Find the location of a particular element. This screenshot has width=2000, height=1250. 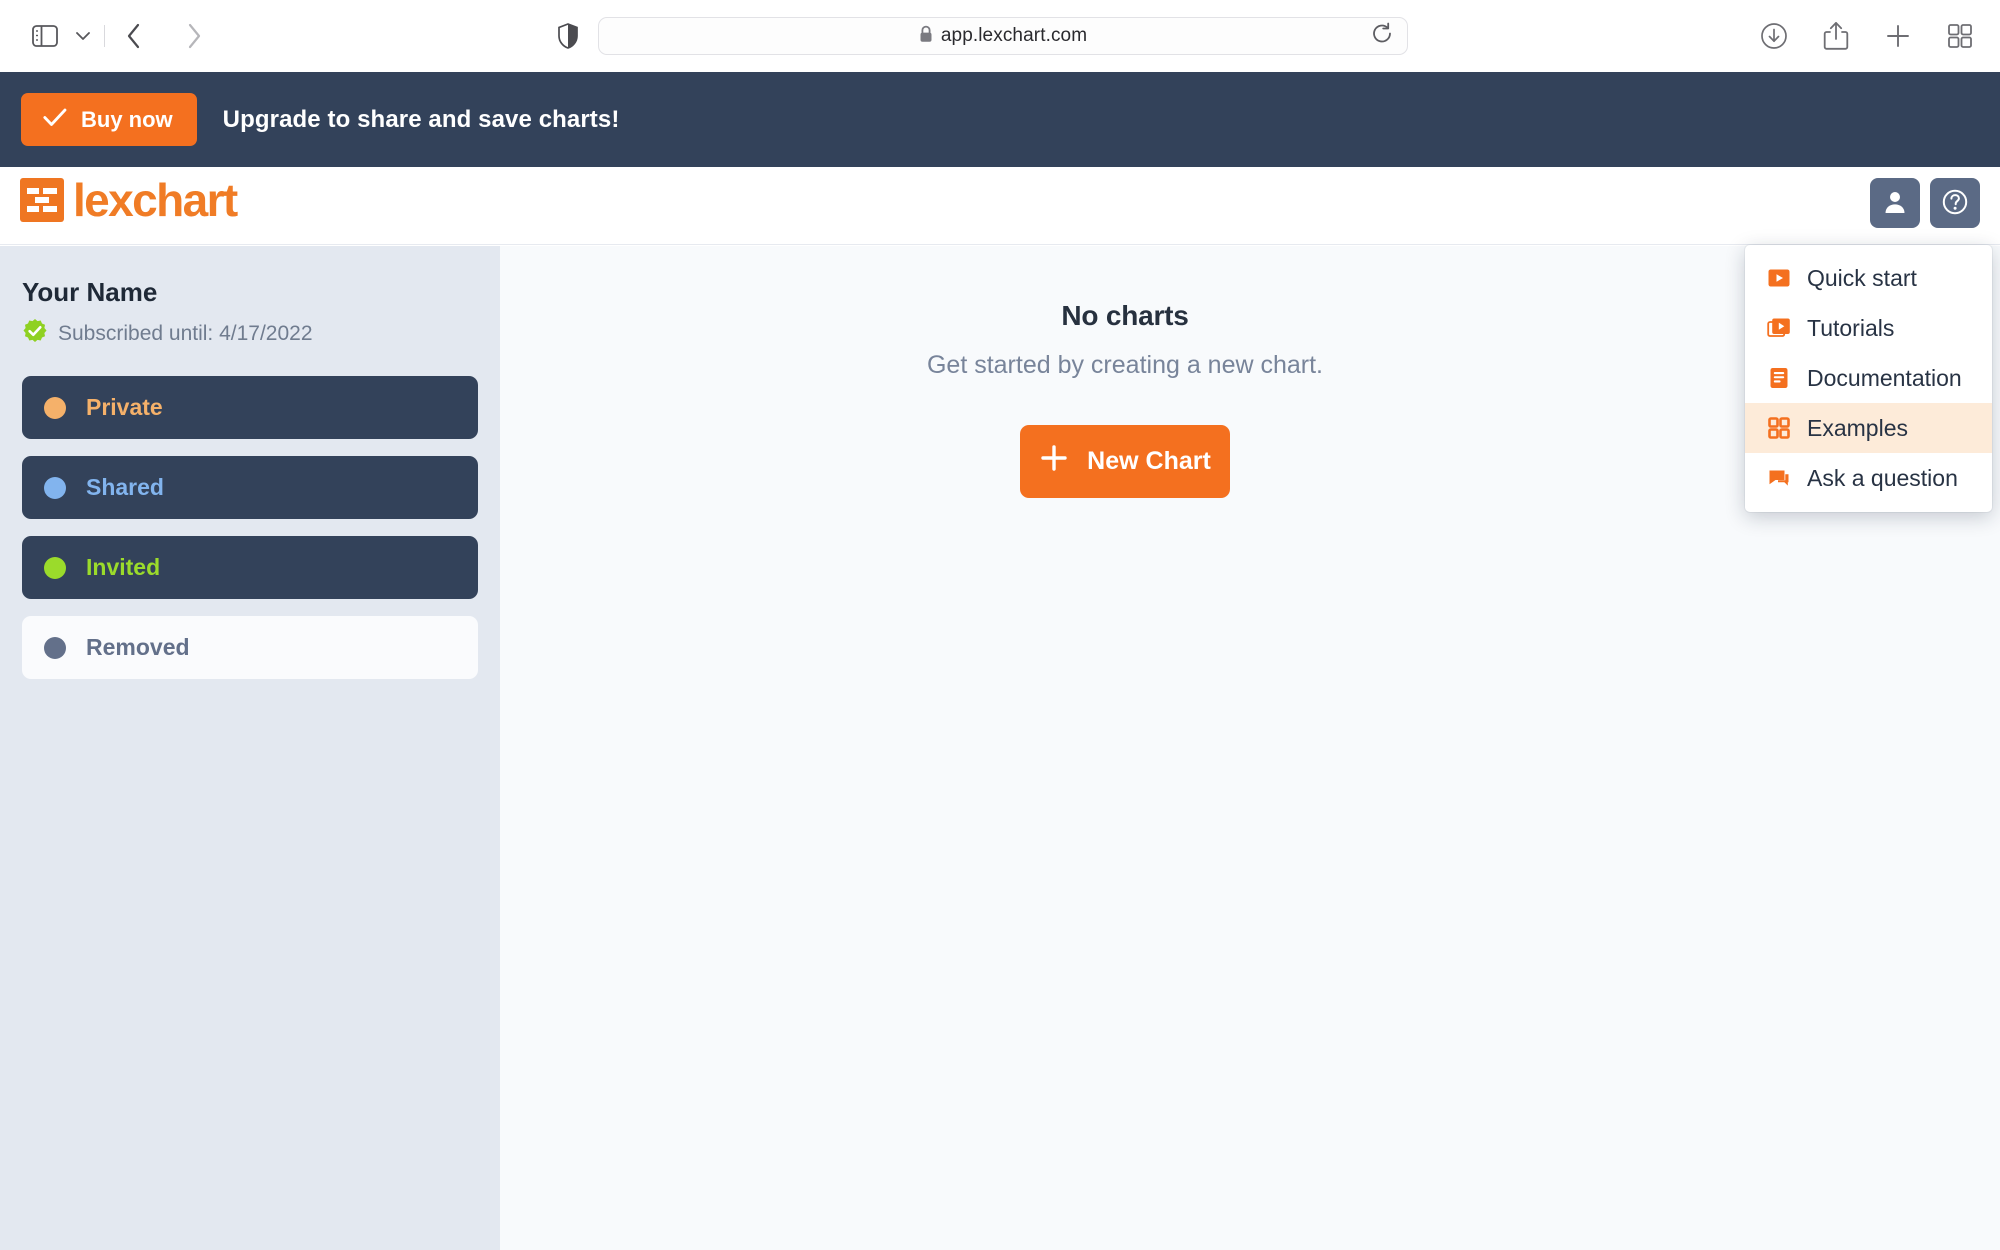

menu-item-label: Documentation is located at coordinates (1884, 377).